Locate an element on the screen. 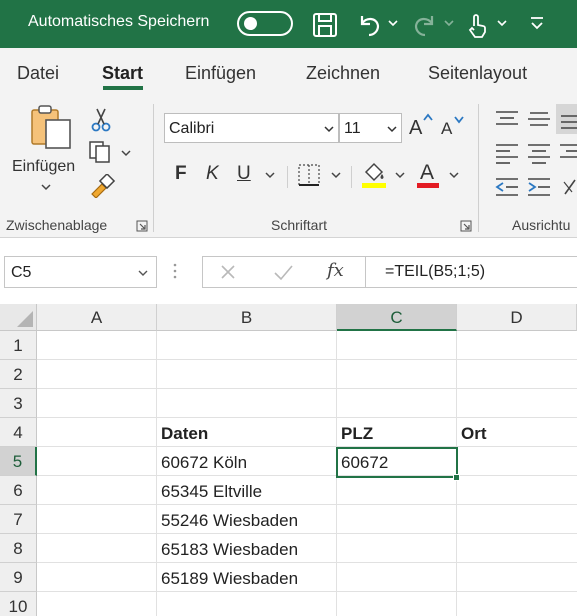 This screenshot has height=616, width=577. formula-bar: C5 fx =TEIL(B5;1;5) is located at coordinates (288, 271).